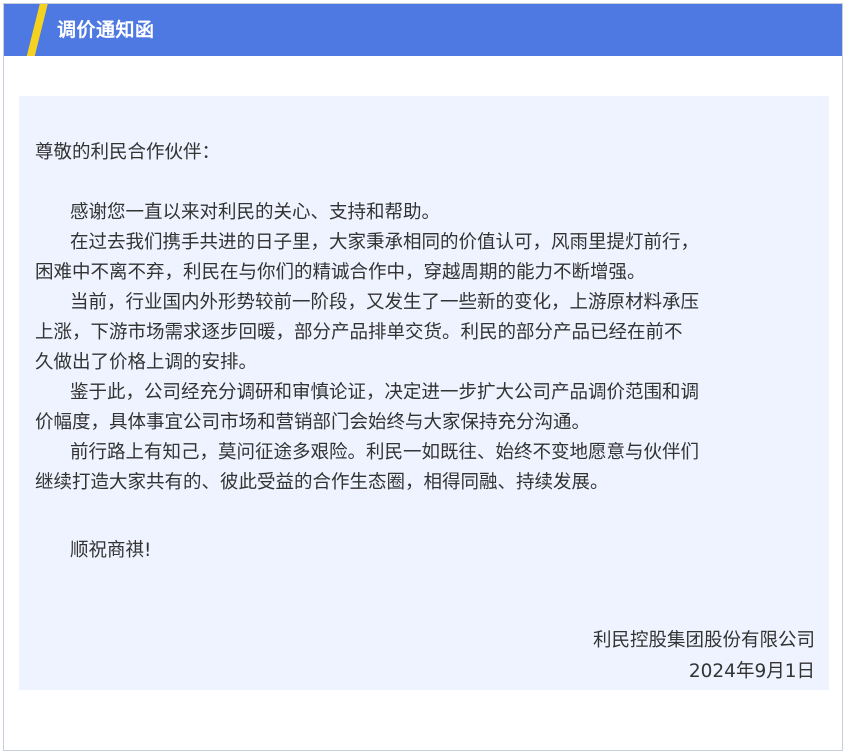 The width and height of the screenshot is (848, 756). What do you see at coordinates (146, 362) in the screenshot?
I see `body-line: 久做出了价格上调的安排。` at bounding box center [146, 362].